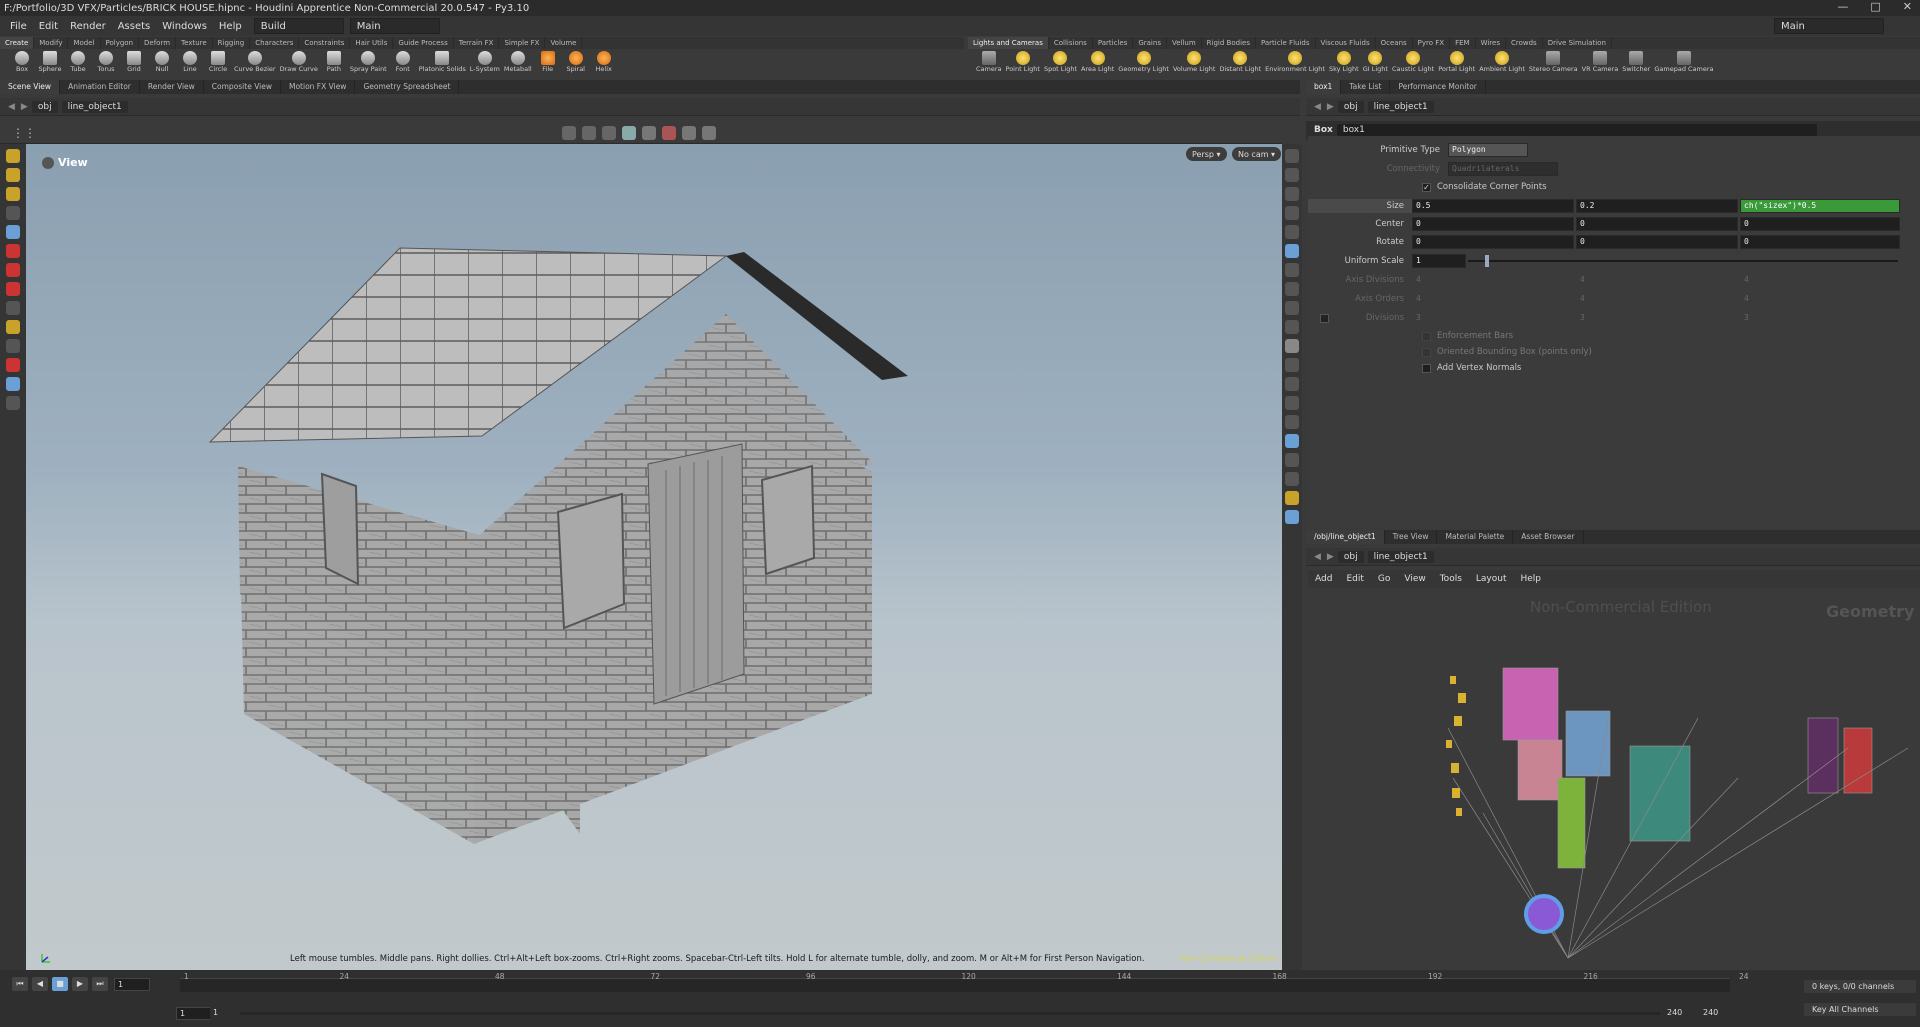 Image resolution: width=1920 pixels, height=1027 pixels. What do you see at coordinates (1286, 43) in the screenshot?
I see `shelf-tab-right-6: Particle Fluids` at bounding box center [1286, 43].